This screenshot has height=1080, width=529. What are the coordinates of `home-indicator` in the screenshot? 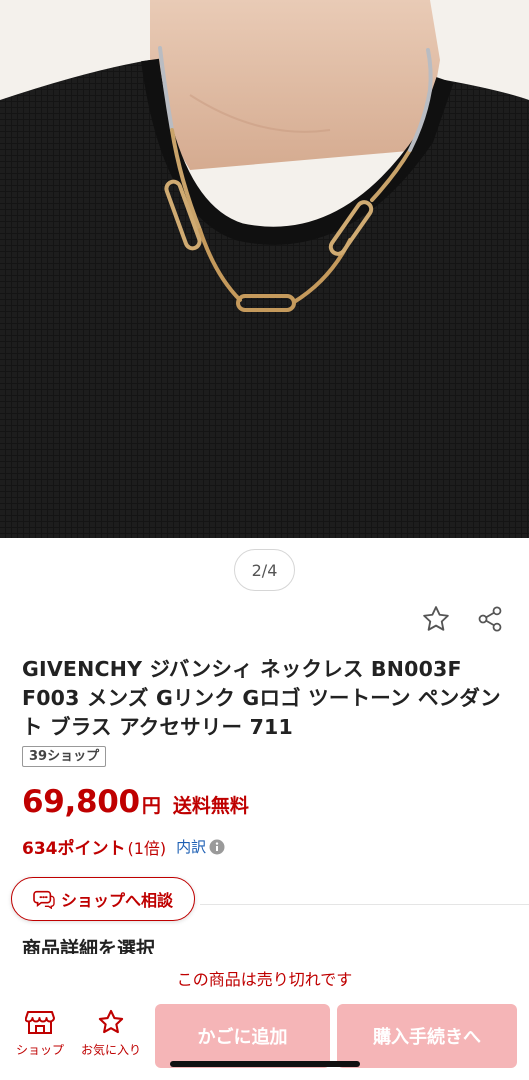 It's located at (265, 1064).